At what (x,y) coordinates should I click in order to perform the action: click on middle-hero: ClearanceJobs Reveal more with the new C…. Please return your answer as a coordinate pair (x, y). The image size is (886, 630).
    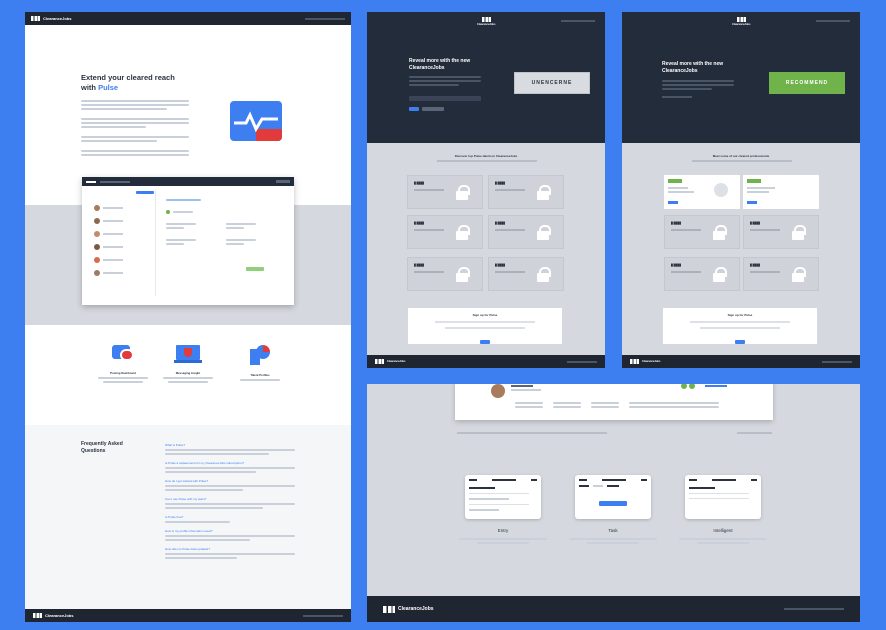
    Looking at the image, I should click on (486, 77).